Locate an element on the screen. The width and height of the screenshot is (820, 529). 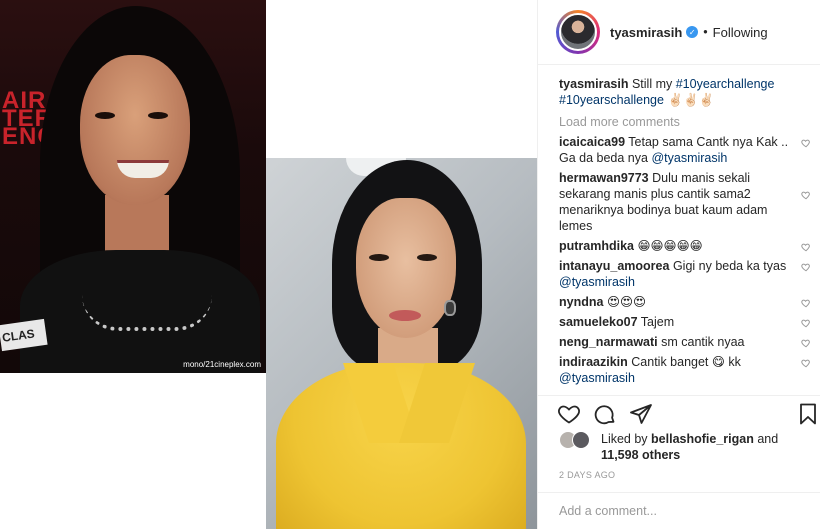
comment-text: 😁😁😁😁😁 is located at coordinates (670, 246).